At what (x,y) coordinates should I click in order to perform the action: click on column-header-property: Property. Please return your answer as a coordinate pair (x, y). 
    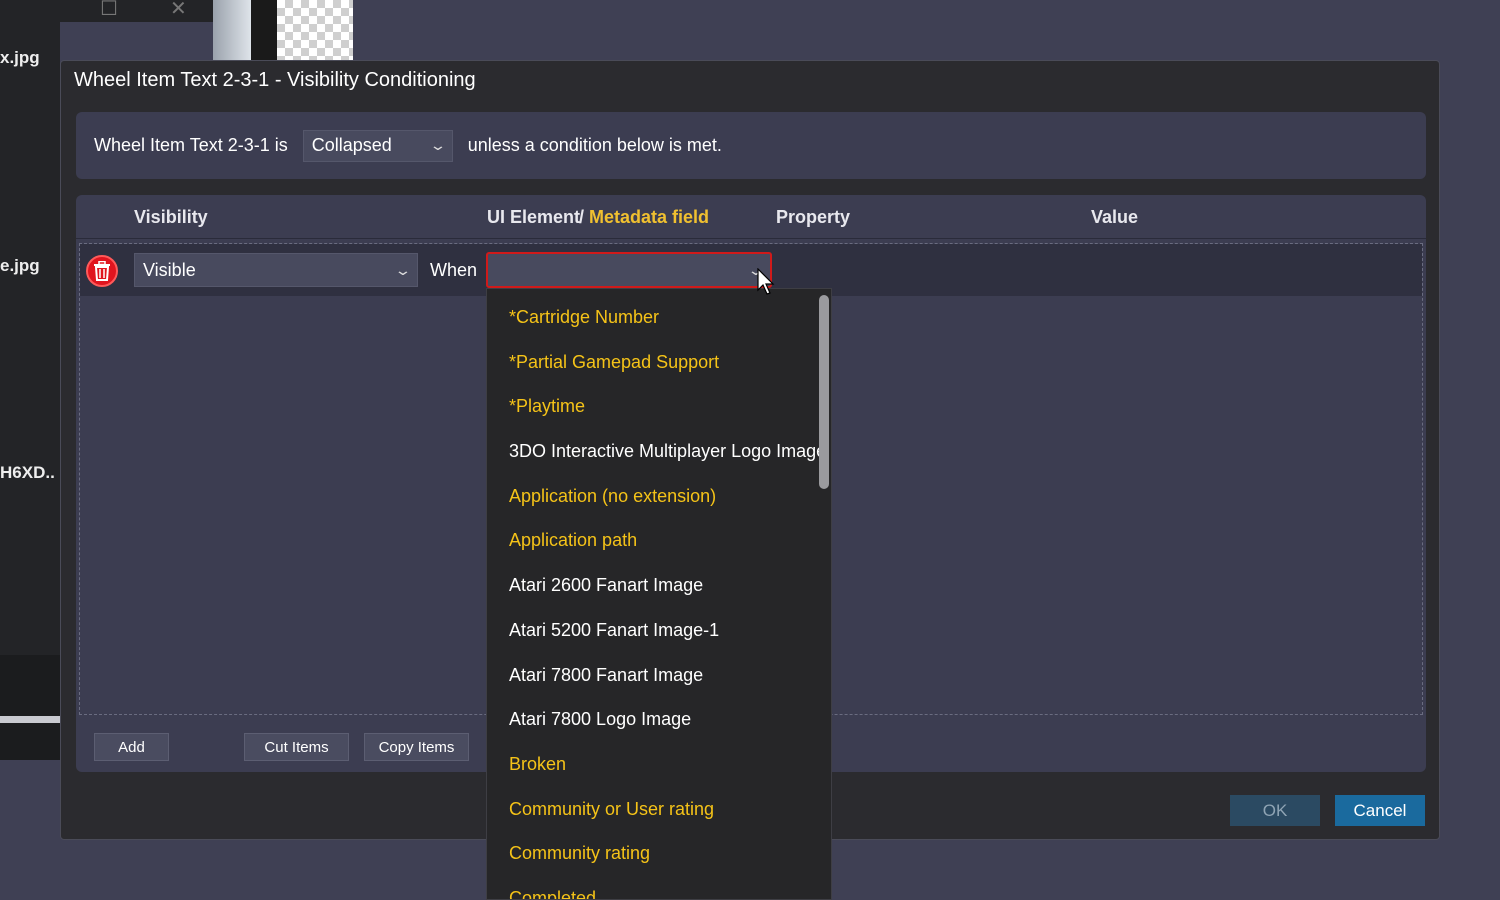
    Looking at the image, I should click on (813, 217).